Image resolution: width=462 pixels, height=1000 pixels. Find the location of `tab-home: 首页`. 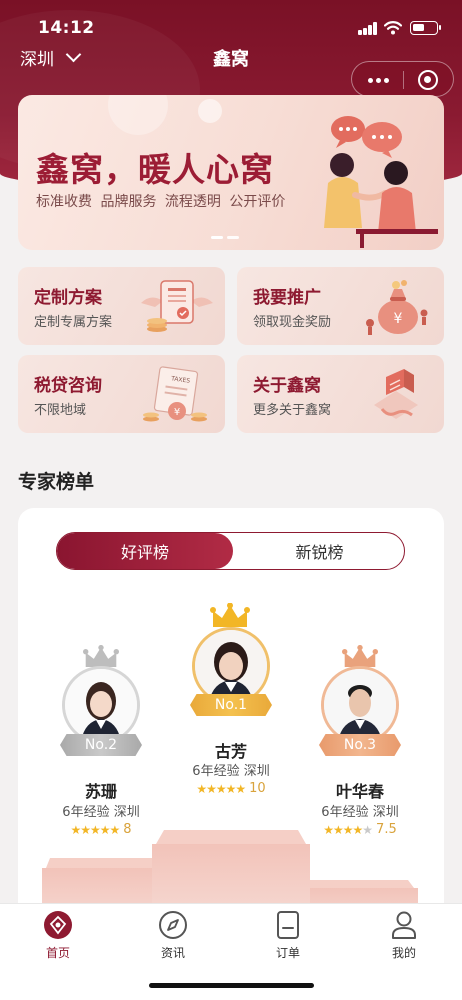

tab-home: 首页 is located at coordinates (58, 935).